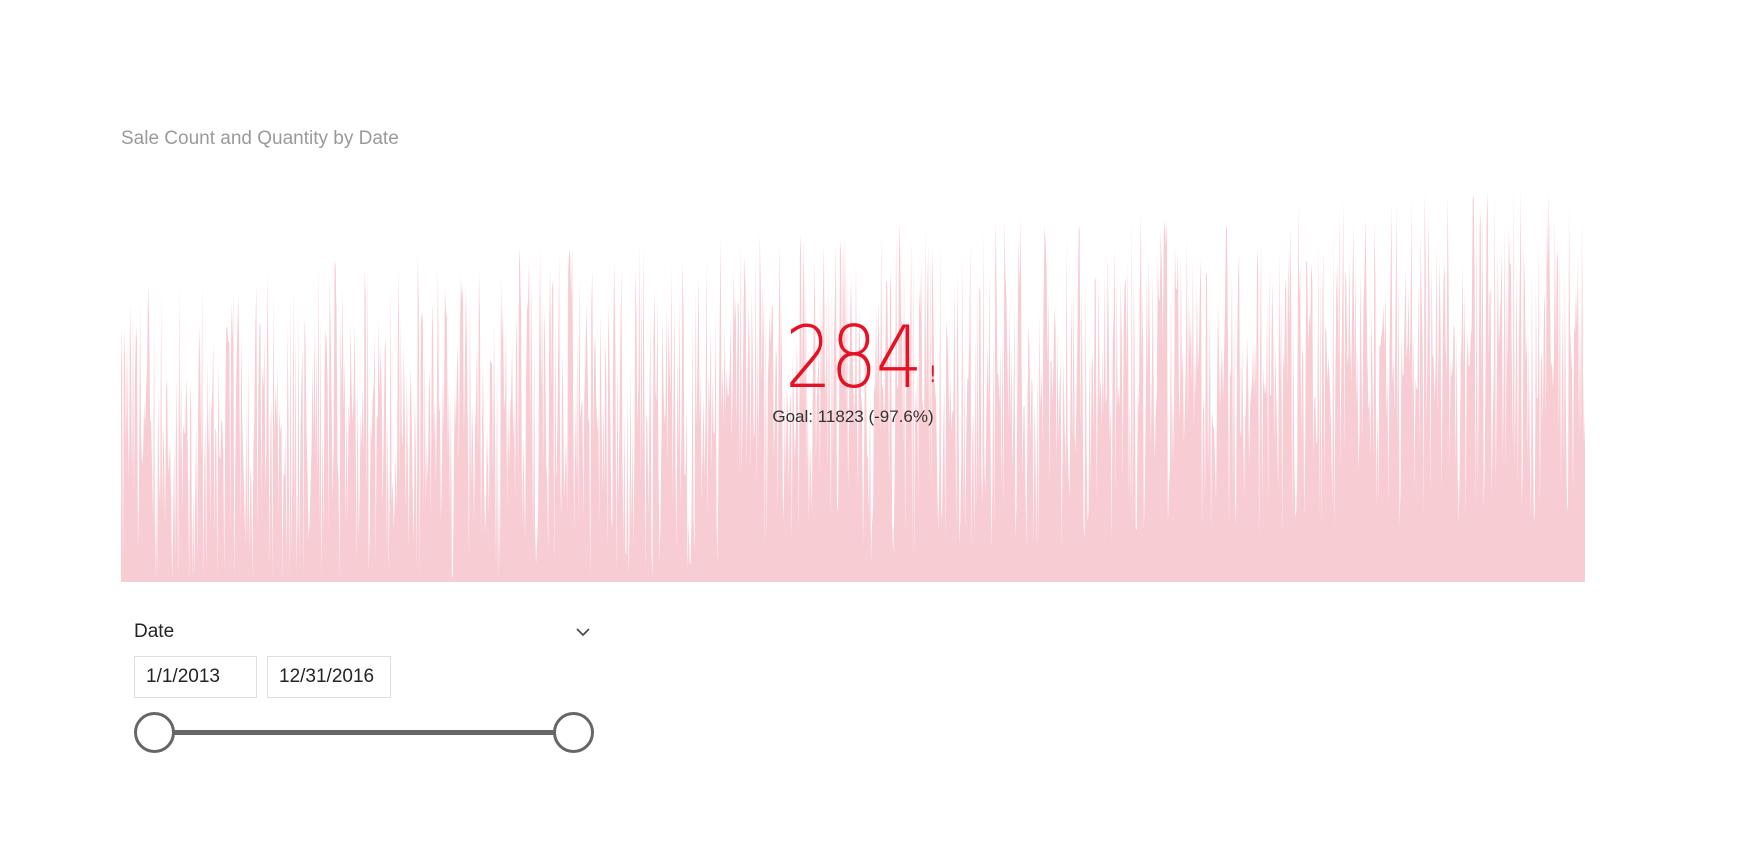 Image resolution: width=1756 pixels, height=859 pixels. What do you see at coordinates (260, 138) in the screenshot?
I see `kpi-title: Sale Count and Quantity by Date` at bounding box center [260, 138].